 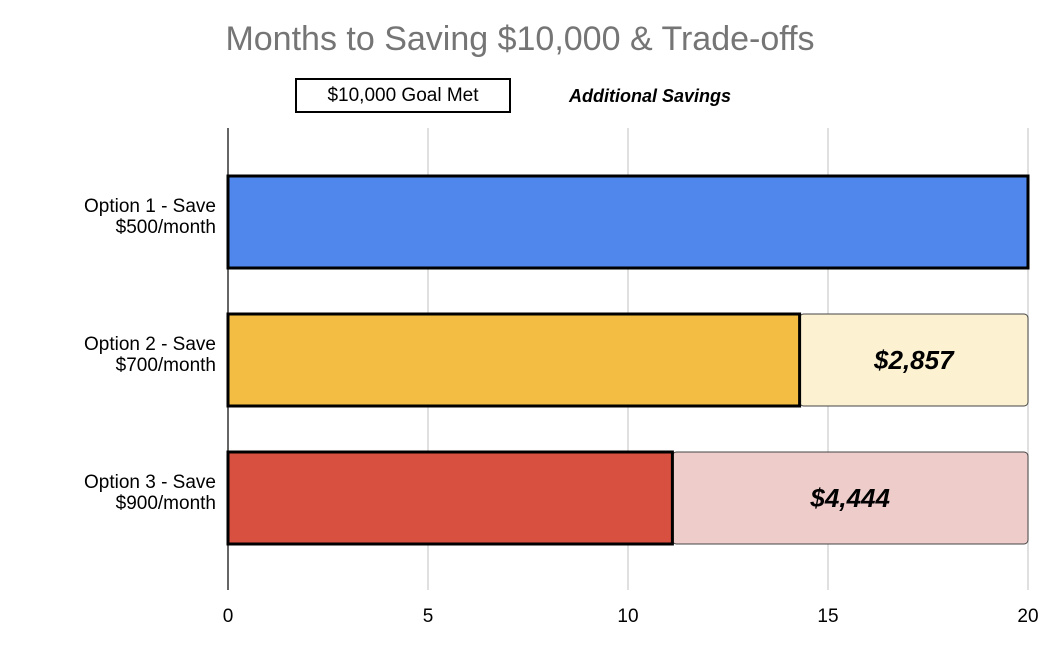 What do you see at coordinates (914, 360) in the screenshot?
I see `bar-data-label: $2,857` at bounding box center [914, 360].